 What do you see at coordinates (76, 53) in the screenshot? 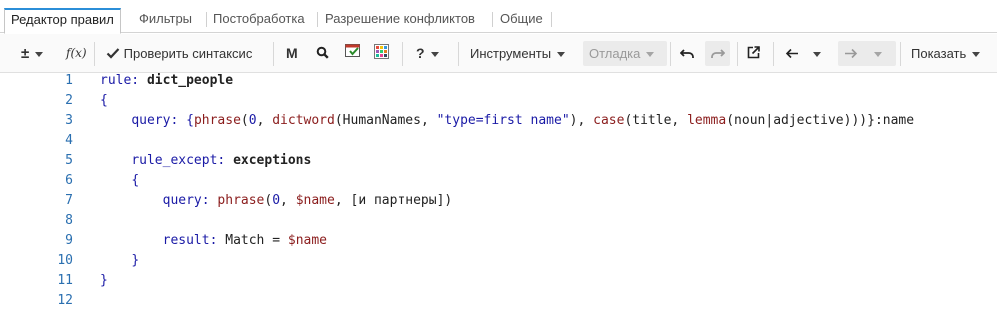
I see `function-button: f(x)` at bounding box center [76, 53].